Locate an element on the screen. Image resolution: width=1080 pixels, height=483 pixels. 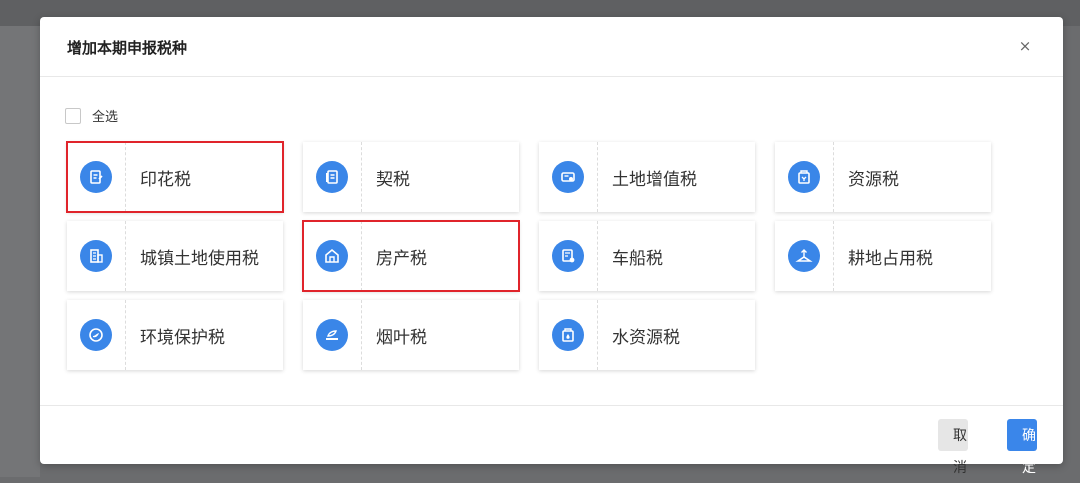
urban-building-icon is located at coordinates (96, 256).